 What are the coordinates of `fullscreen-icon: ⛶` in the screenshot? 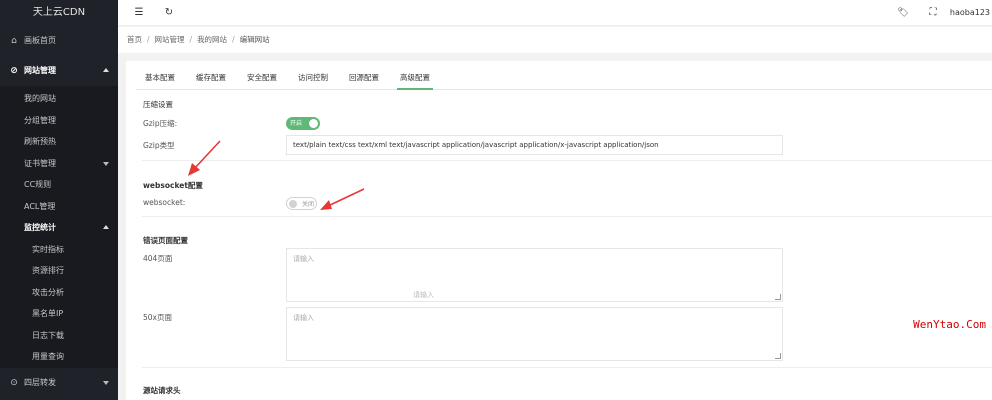 It's located at (933, 13).